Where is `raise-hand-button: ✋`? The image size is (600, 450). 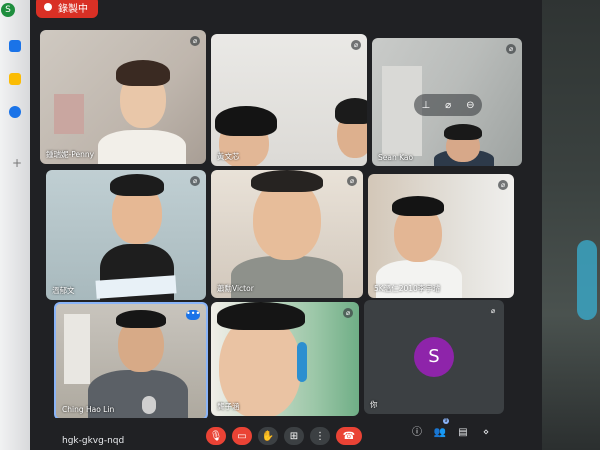 raise-hand-button: ✋ is located at coordinates (268, 436).